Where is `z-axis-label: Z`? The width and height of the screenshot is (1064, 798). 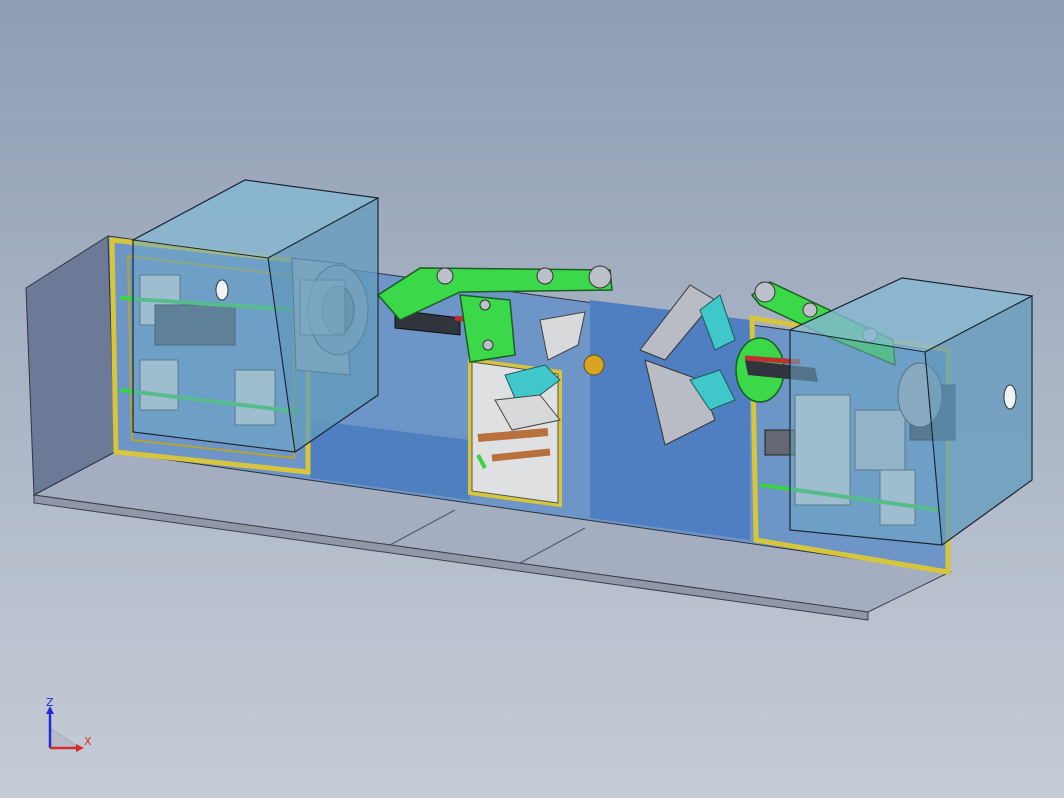
z-axis-label: Z is located at coordinates (50, 703).